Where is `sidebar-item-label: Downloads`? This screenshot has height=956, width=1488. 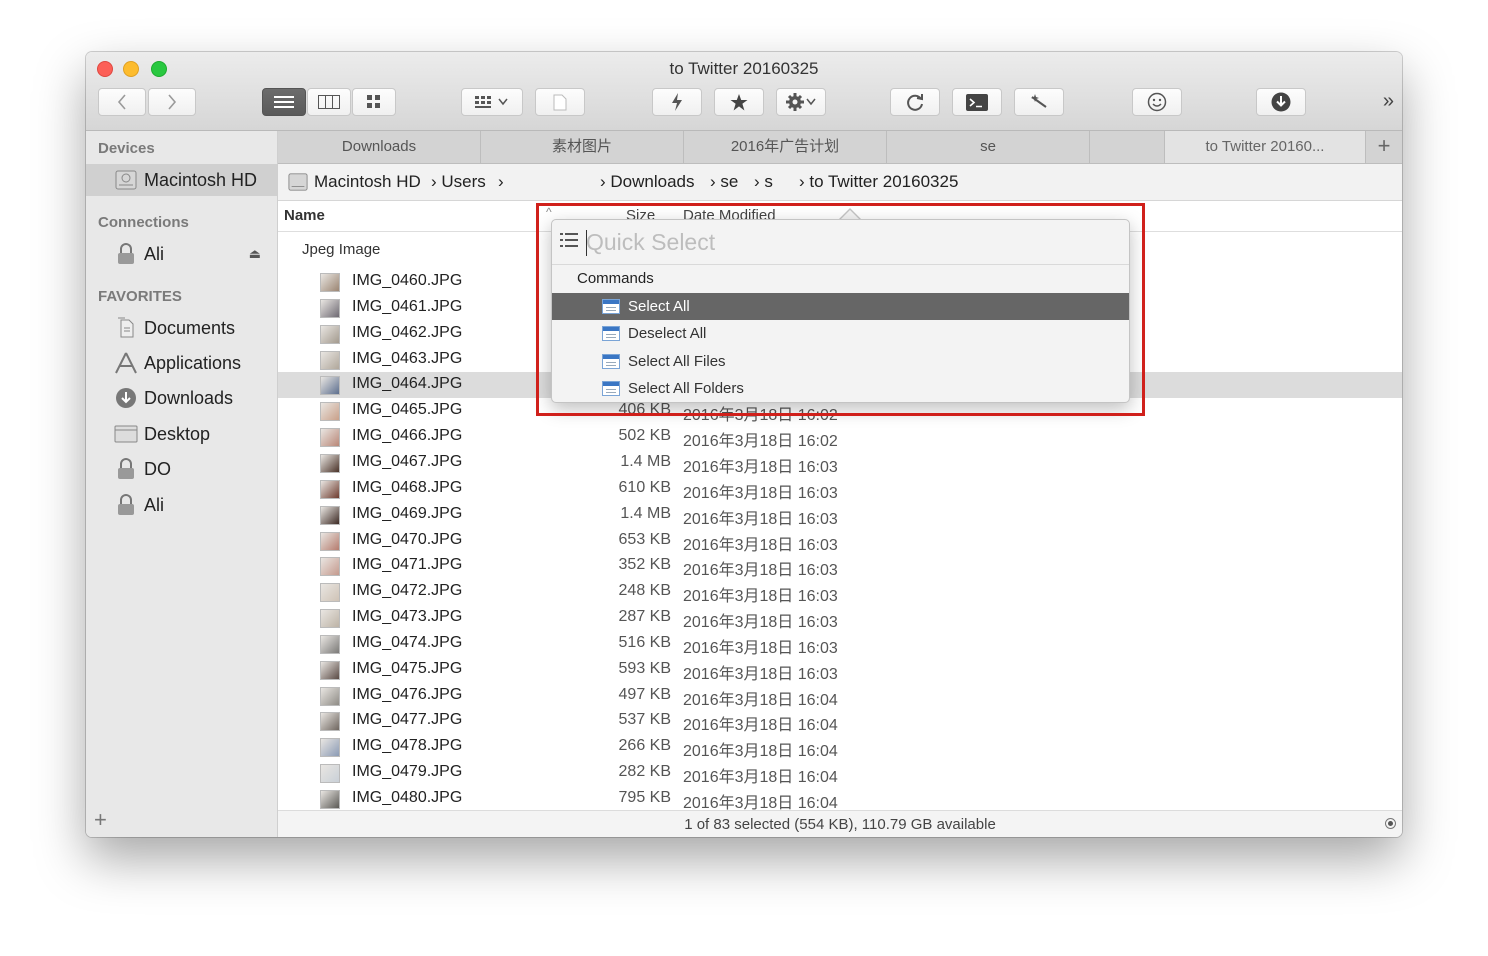
sidebar-item-label: Downloads is located at coordinates (189, 397).